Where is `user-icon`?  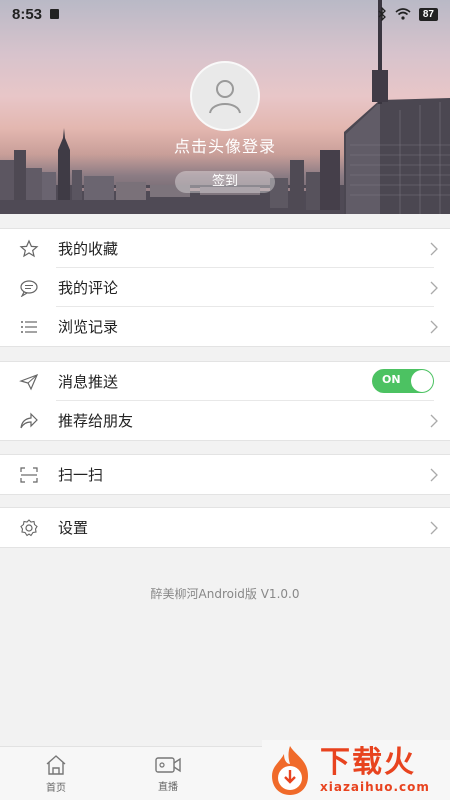 user-icon is located at coordinates (225, 97).